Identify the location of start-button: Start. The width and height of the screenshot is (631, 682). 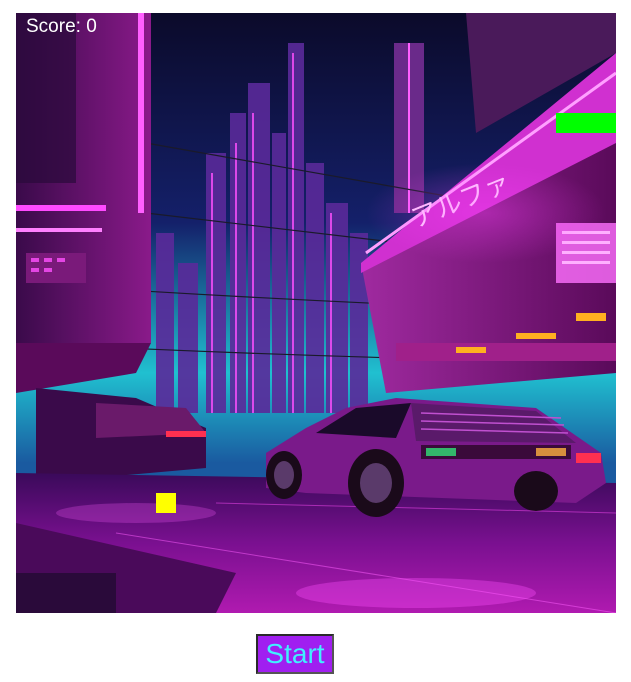
(295, 654).